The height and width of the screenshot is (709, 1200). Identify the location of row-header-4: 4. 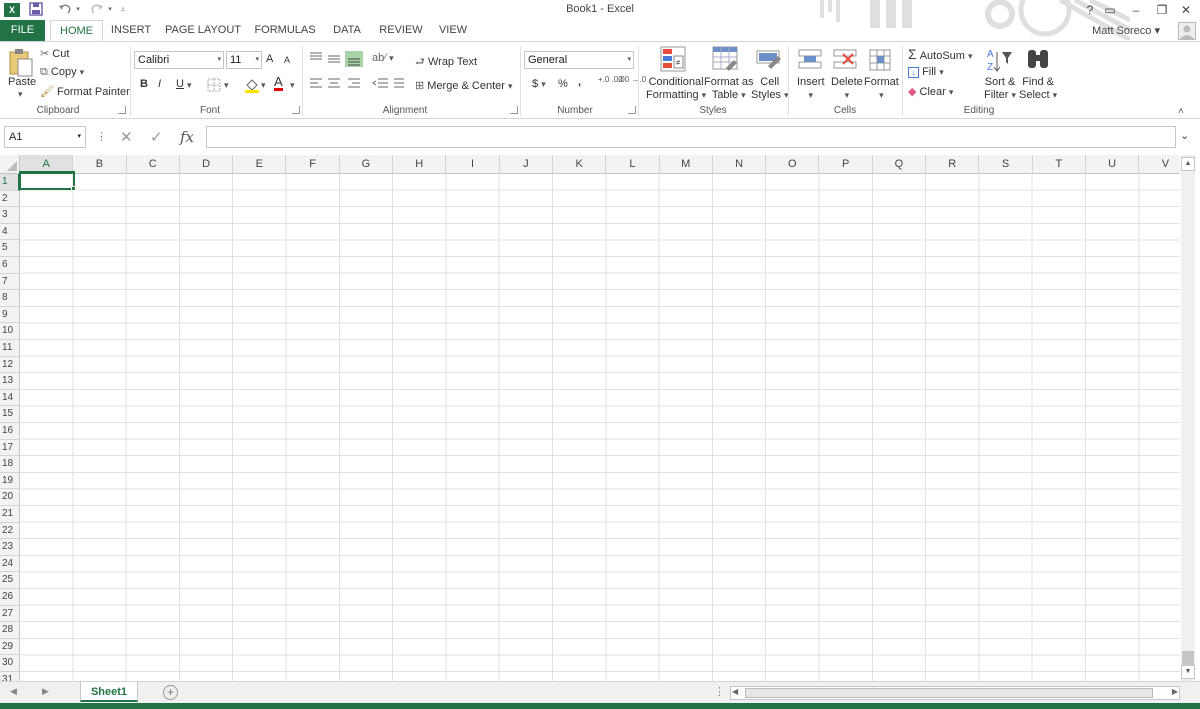
(10, 232).